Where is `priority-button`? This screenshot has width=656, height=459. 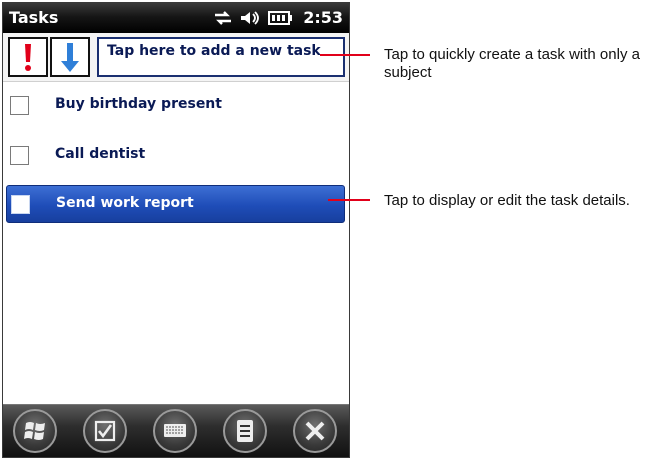 priority-button is located at coordinates (28, 57).